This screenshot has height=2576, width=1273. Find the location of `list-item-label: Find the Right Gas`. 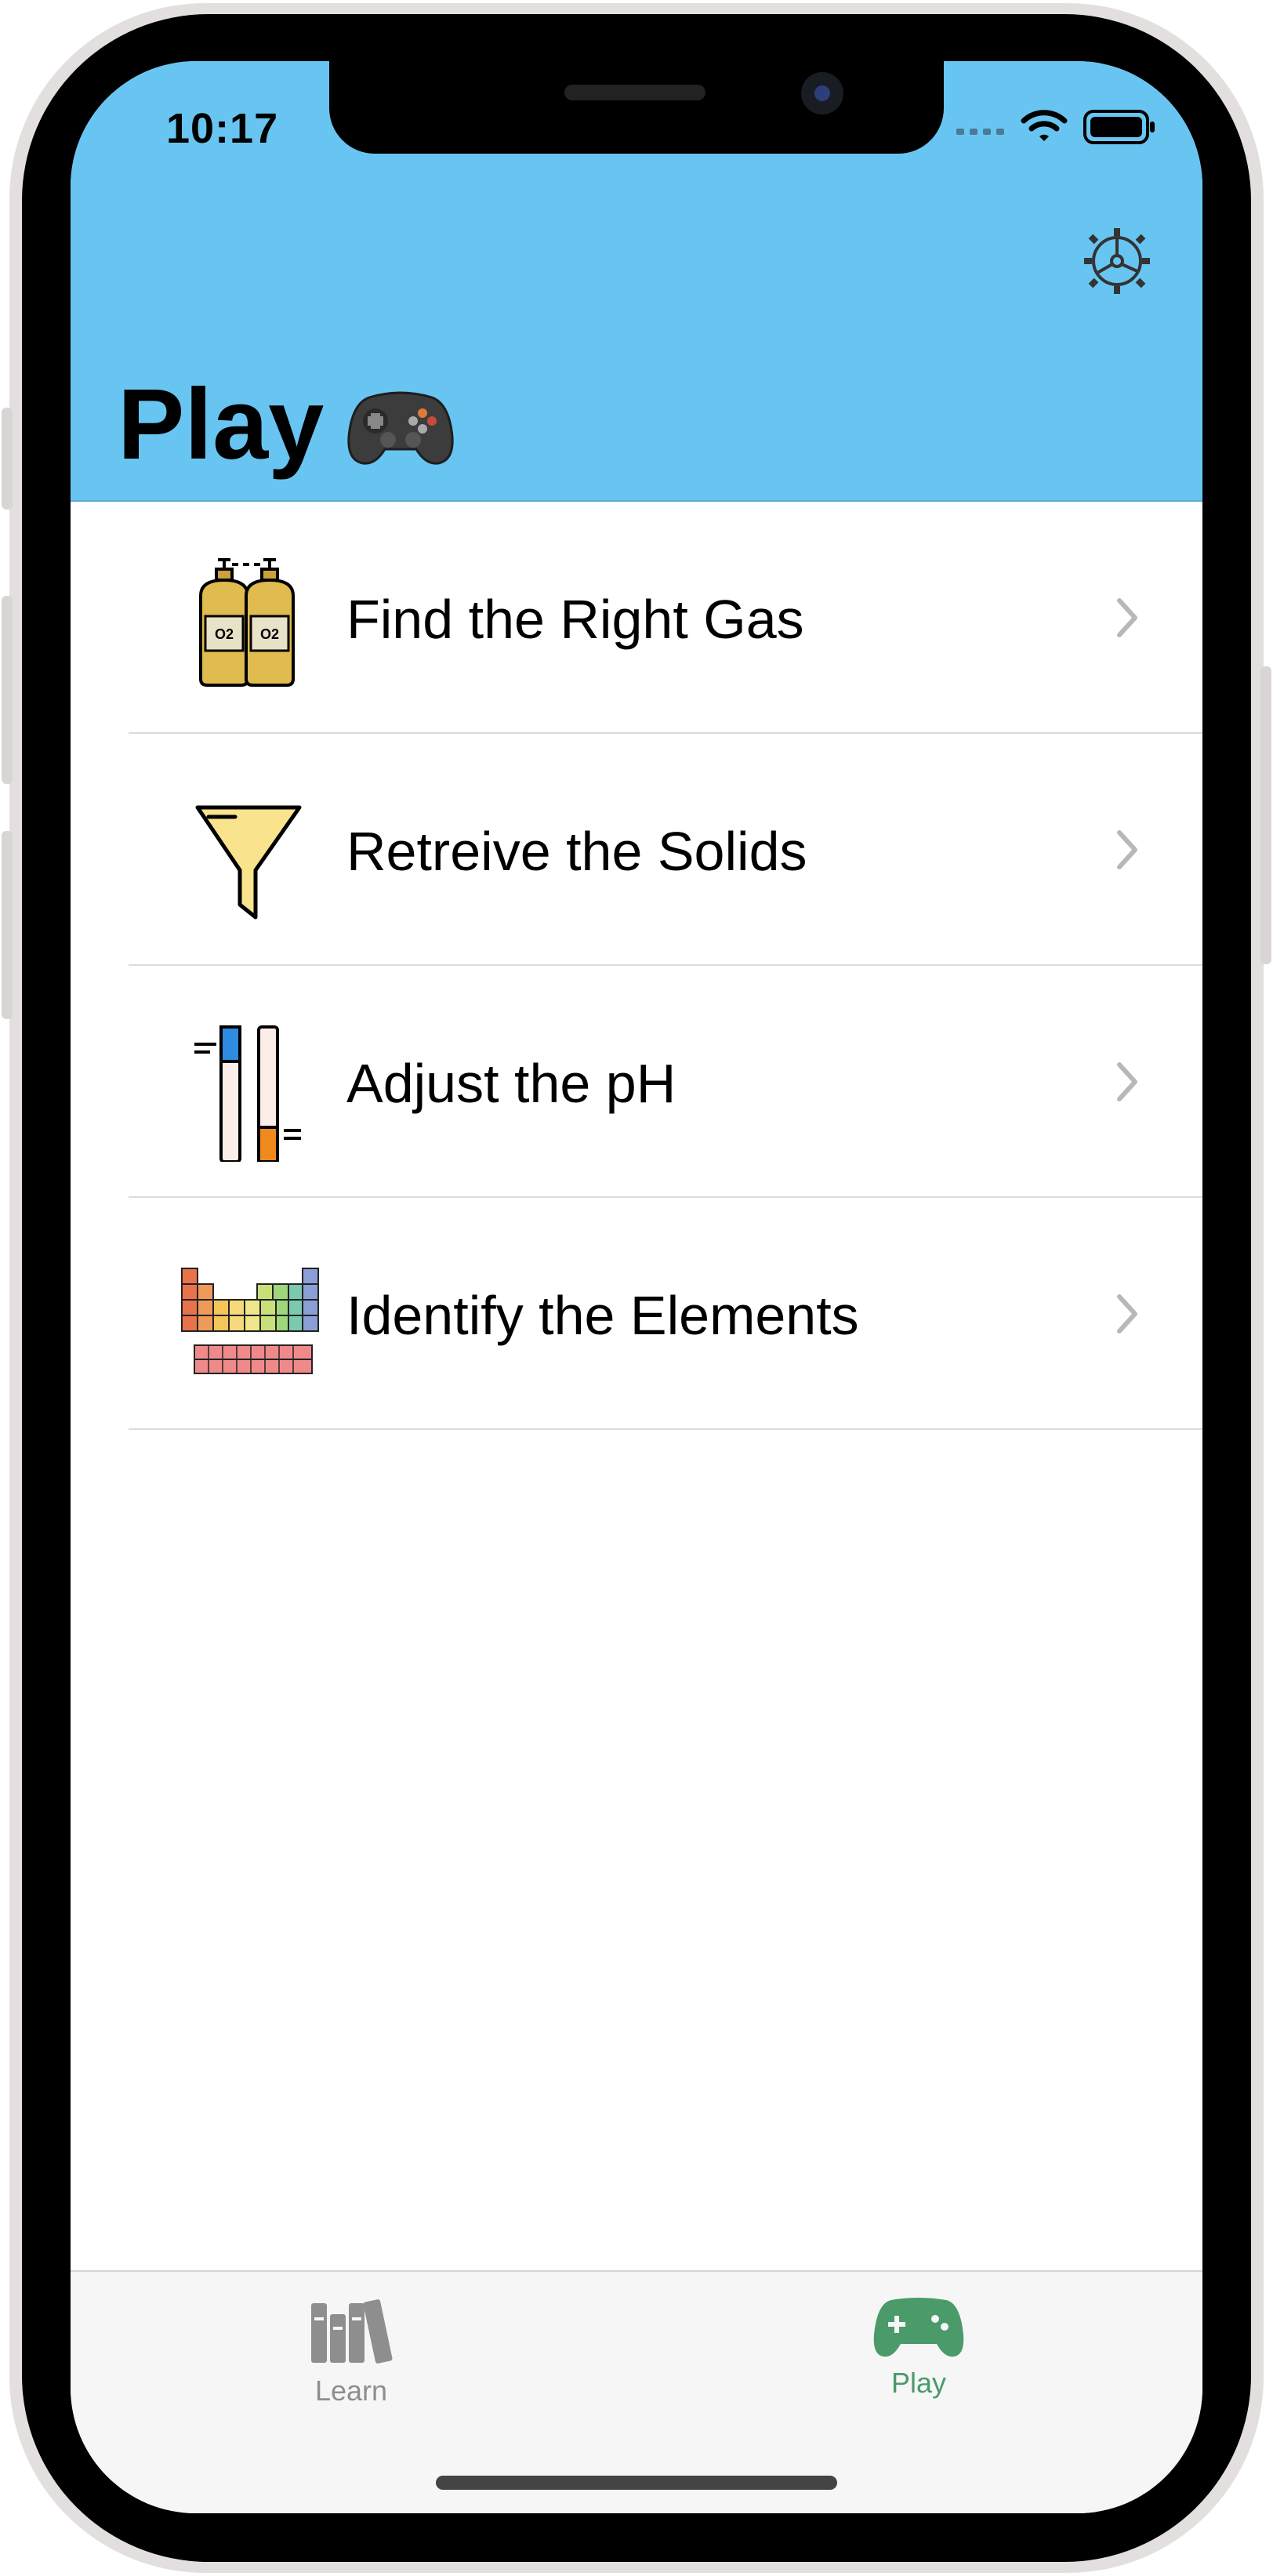

list-item-label: Find the Right Gas is located at coordinates (575, 619).